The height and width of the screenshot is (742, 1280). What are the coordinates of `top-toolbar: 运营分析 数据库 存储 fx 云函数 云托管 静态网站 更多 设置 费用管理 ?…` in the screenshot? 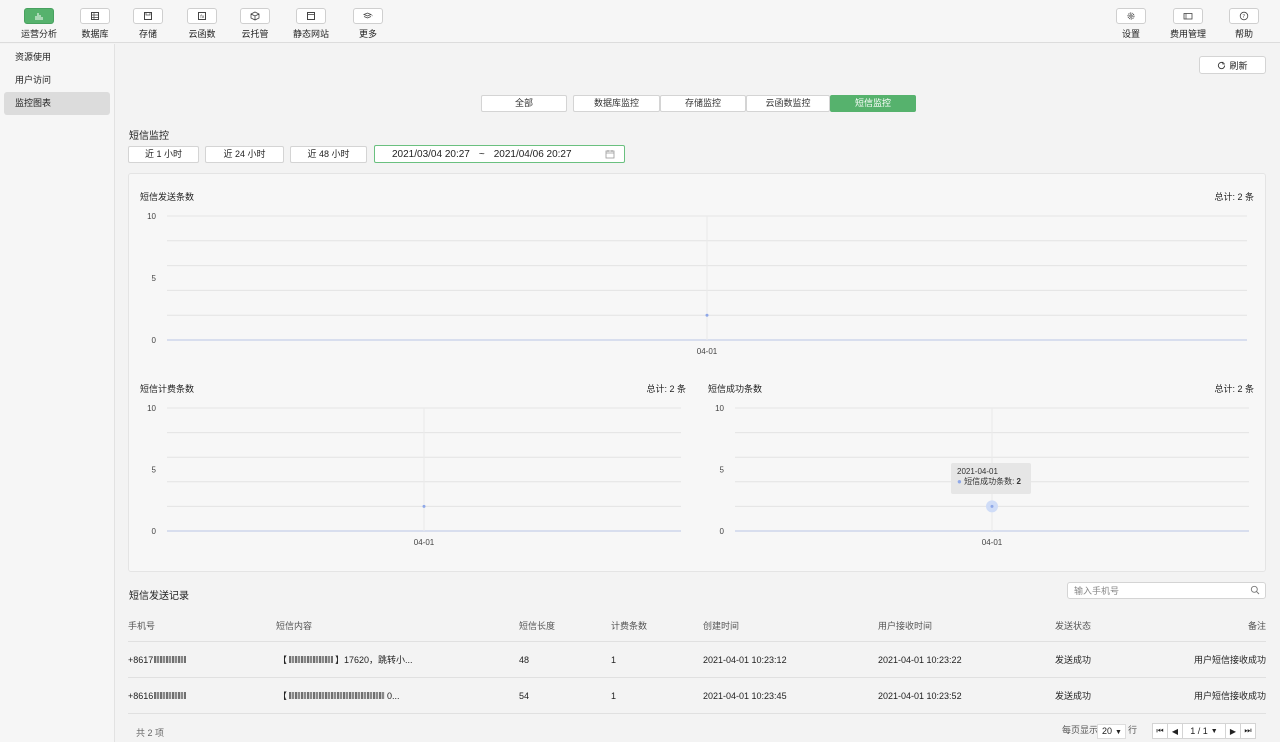 It's located at (640, 21).